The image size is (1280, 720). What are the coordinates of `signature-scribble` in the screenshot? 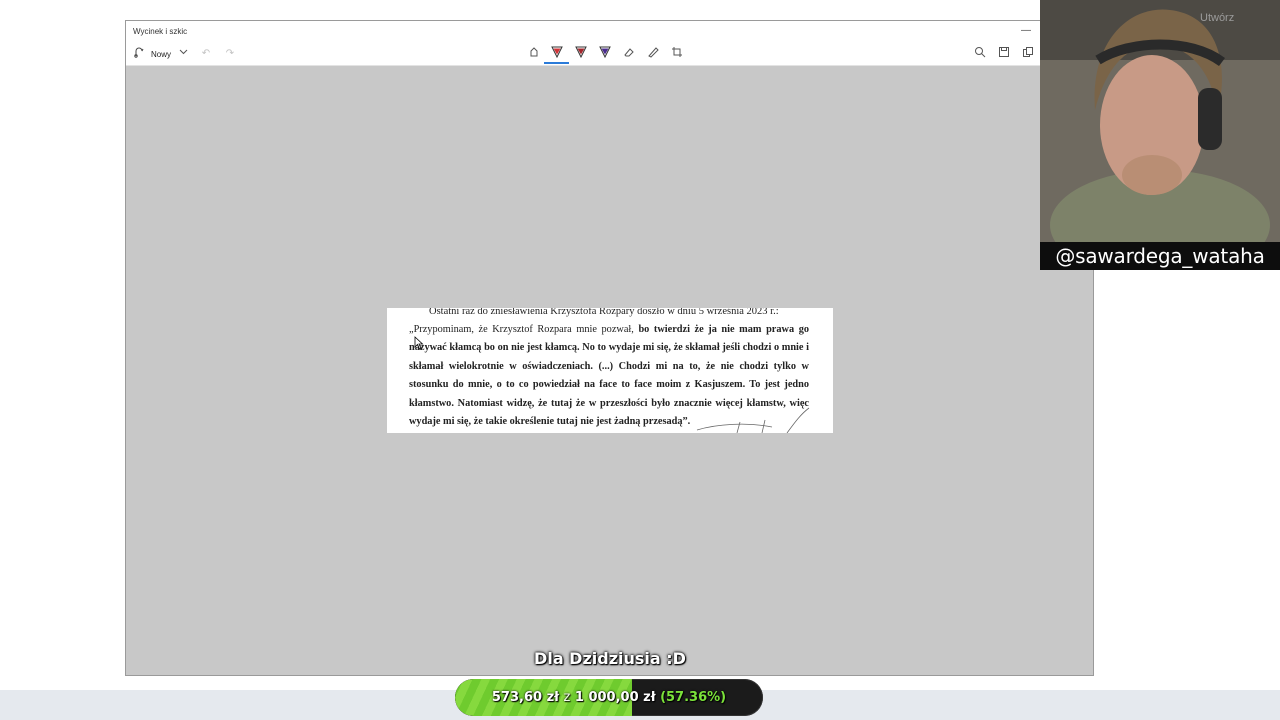 It's located at (753, 420).